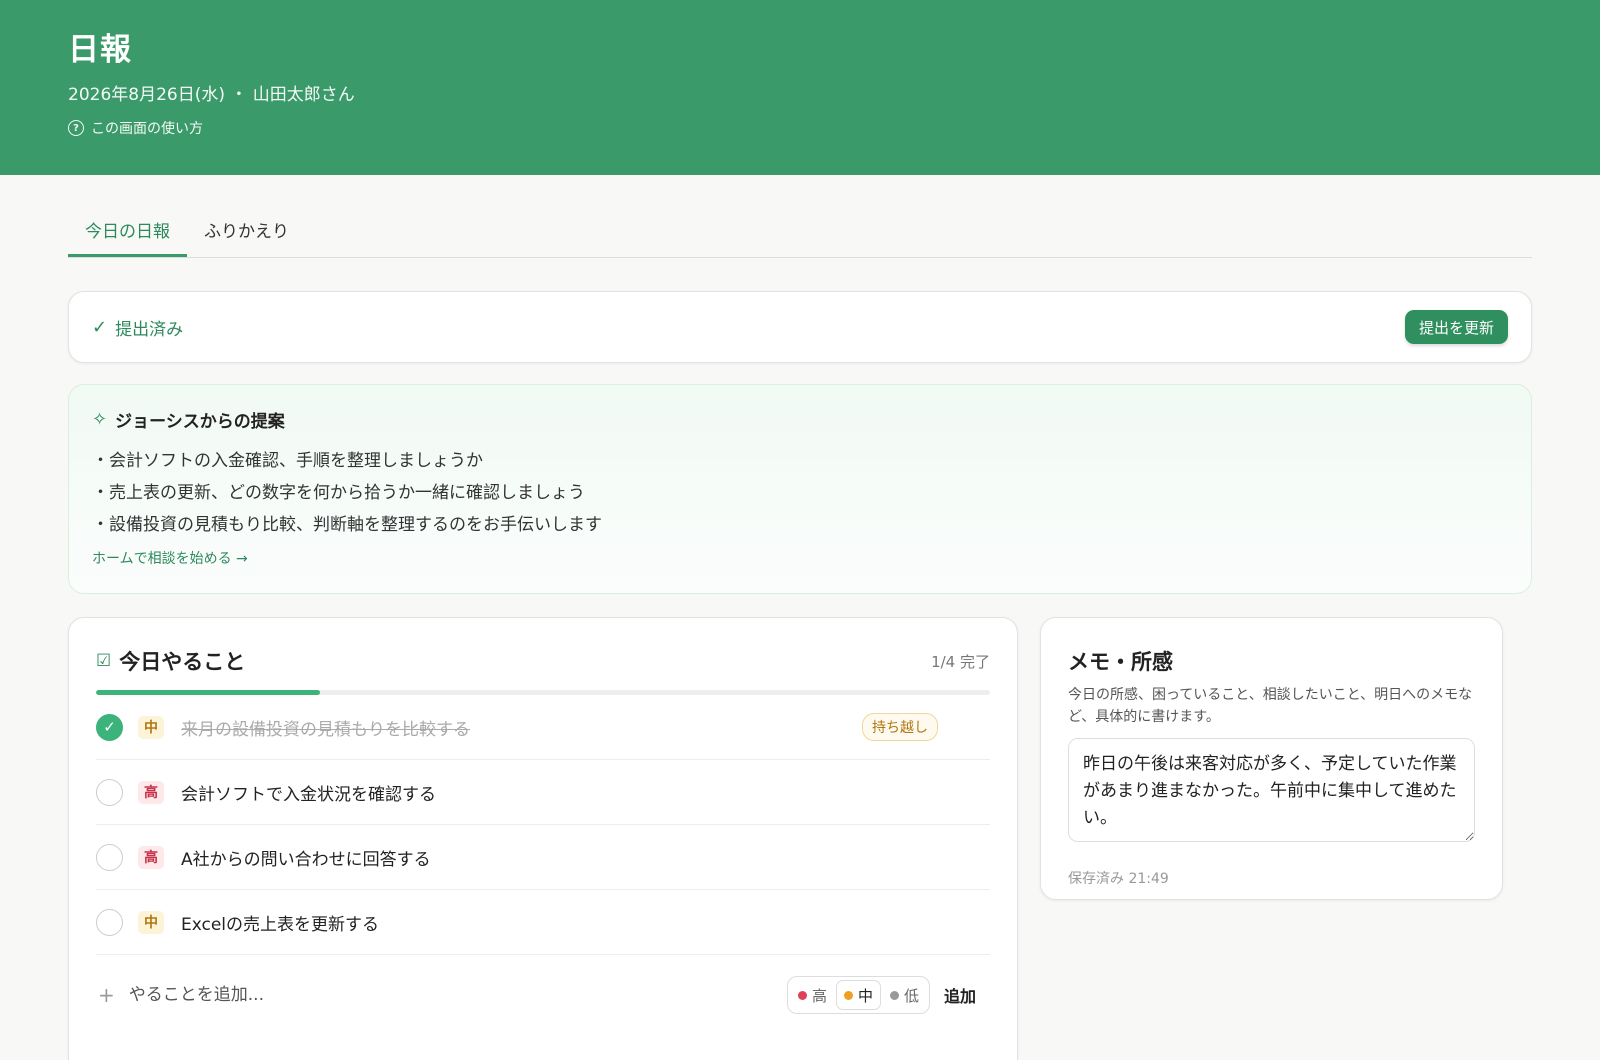 This screenshot has width=1600, height=1060. What do you see at coordinates (287, 461) in the screenshot?
I see `suggestion-item: ・会計ソフトの入金確認、手順を整理しましょうか` at bounding box center [287, 461].